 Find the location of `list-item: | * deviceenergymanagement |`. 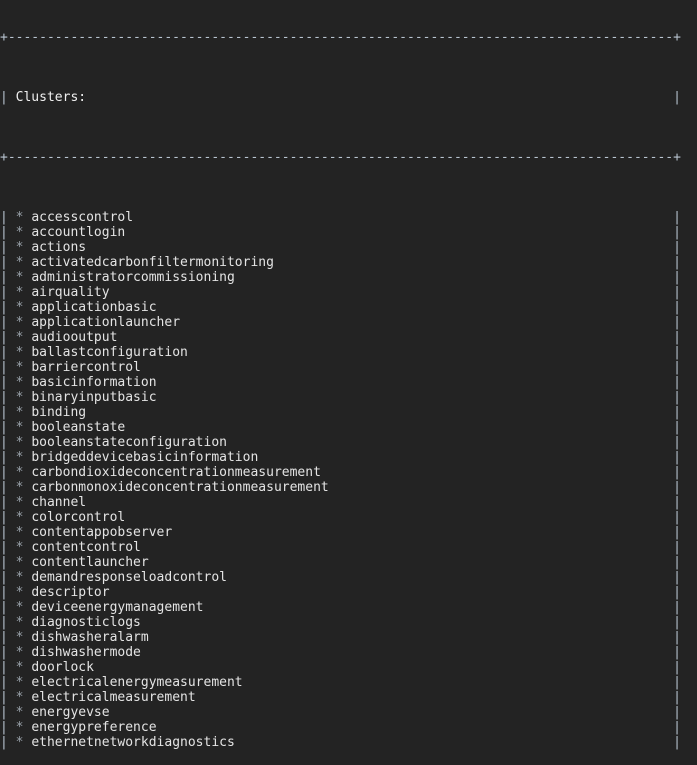

list-item: | * deviceenergymanagement | is located at coordinates (348, 607).